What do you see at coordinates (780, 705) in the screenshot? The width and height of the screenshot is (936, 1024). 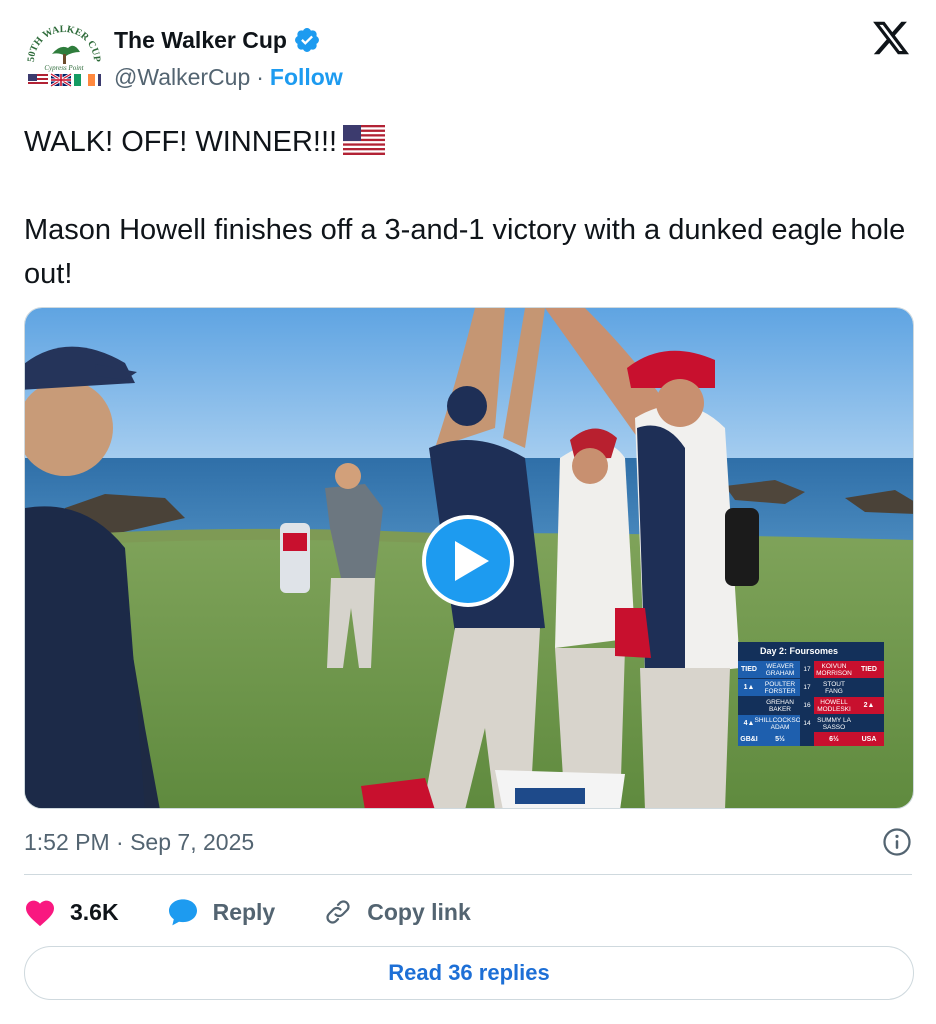 I see `scoreboard-gbi-pair: GREHAN BAKER` at bounding box center [780, 705].